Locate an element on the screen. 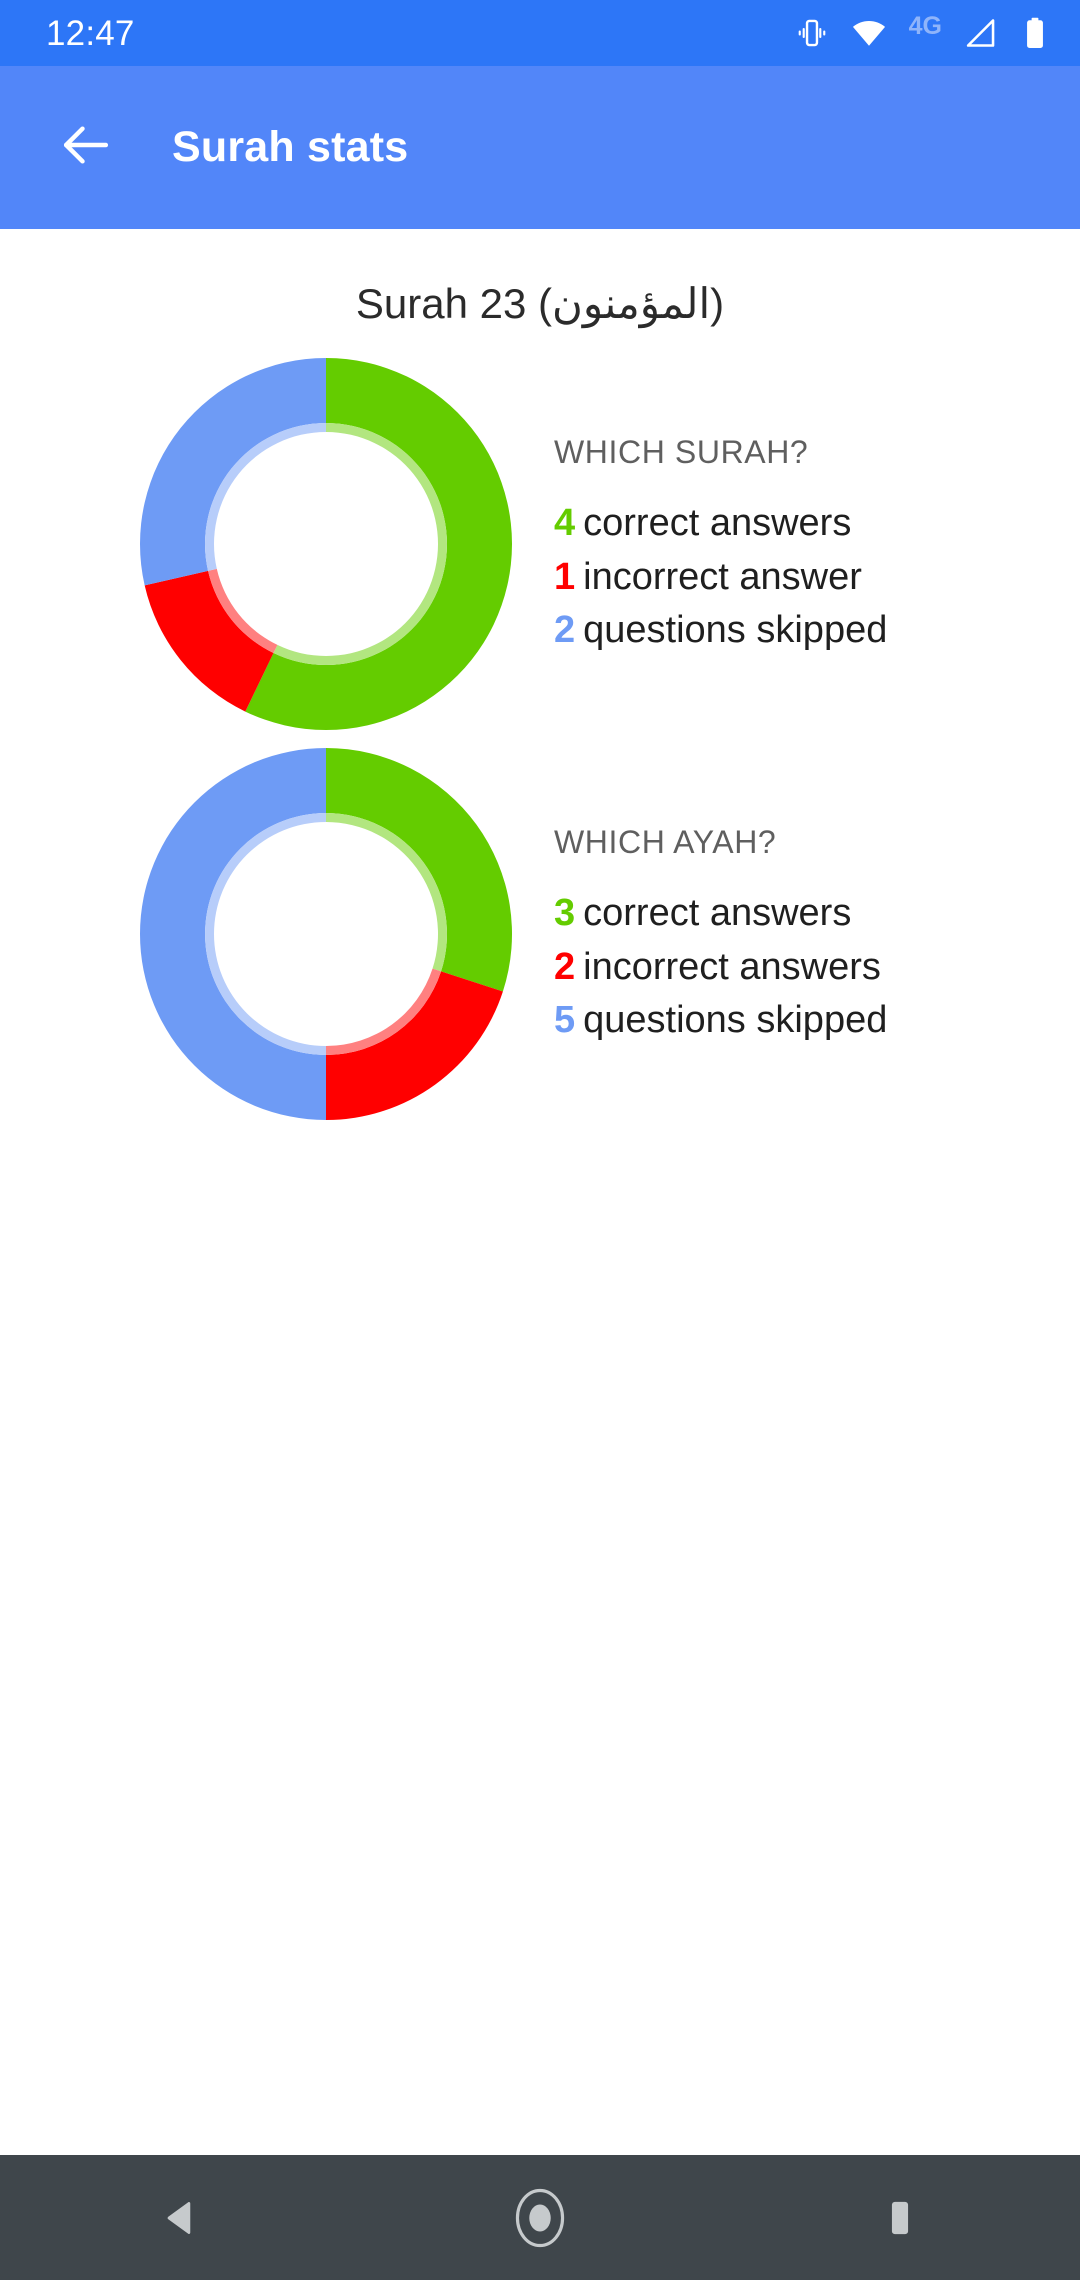  legend-count-skipped: 2 is located at coordinates (565, 630).